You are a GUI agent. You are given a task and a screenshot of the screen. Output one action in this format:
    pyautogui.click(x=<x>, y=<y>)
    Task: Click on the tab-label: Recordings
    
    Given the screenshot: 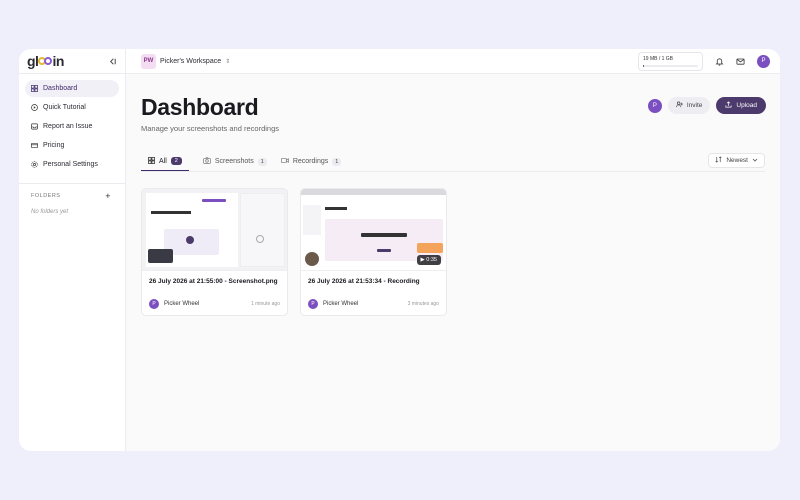 What is the action you would take?
    pyautogui.click(x=310, y=161)
    